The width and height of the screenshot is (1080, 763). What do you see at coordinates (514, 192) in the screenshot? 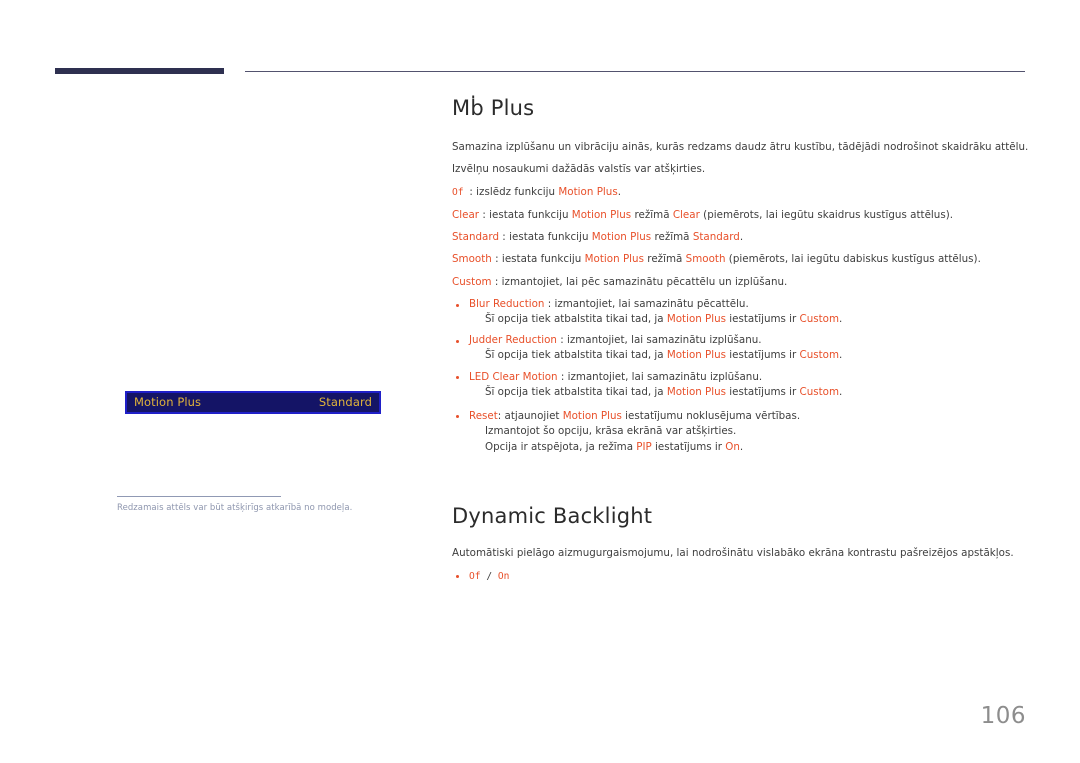
I see `body-text: : izslēdz funkciju` at bounding box center [514, 192].